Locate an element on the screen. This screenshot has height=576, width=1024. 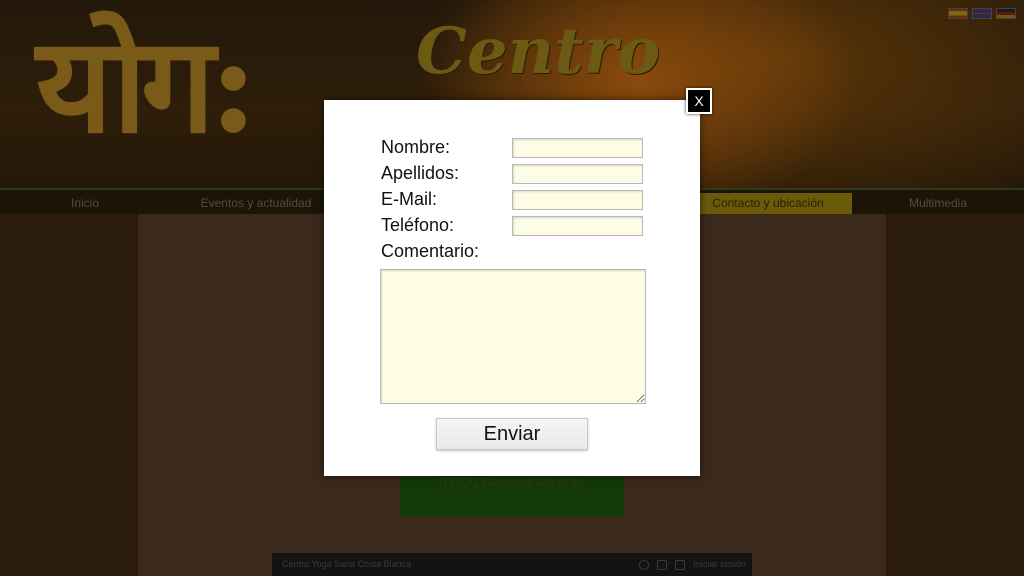
email-field is located at coordinates (577, 200).